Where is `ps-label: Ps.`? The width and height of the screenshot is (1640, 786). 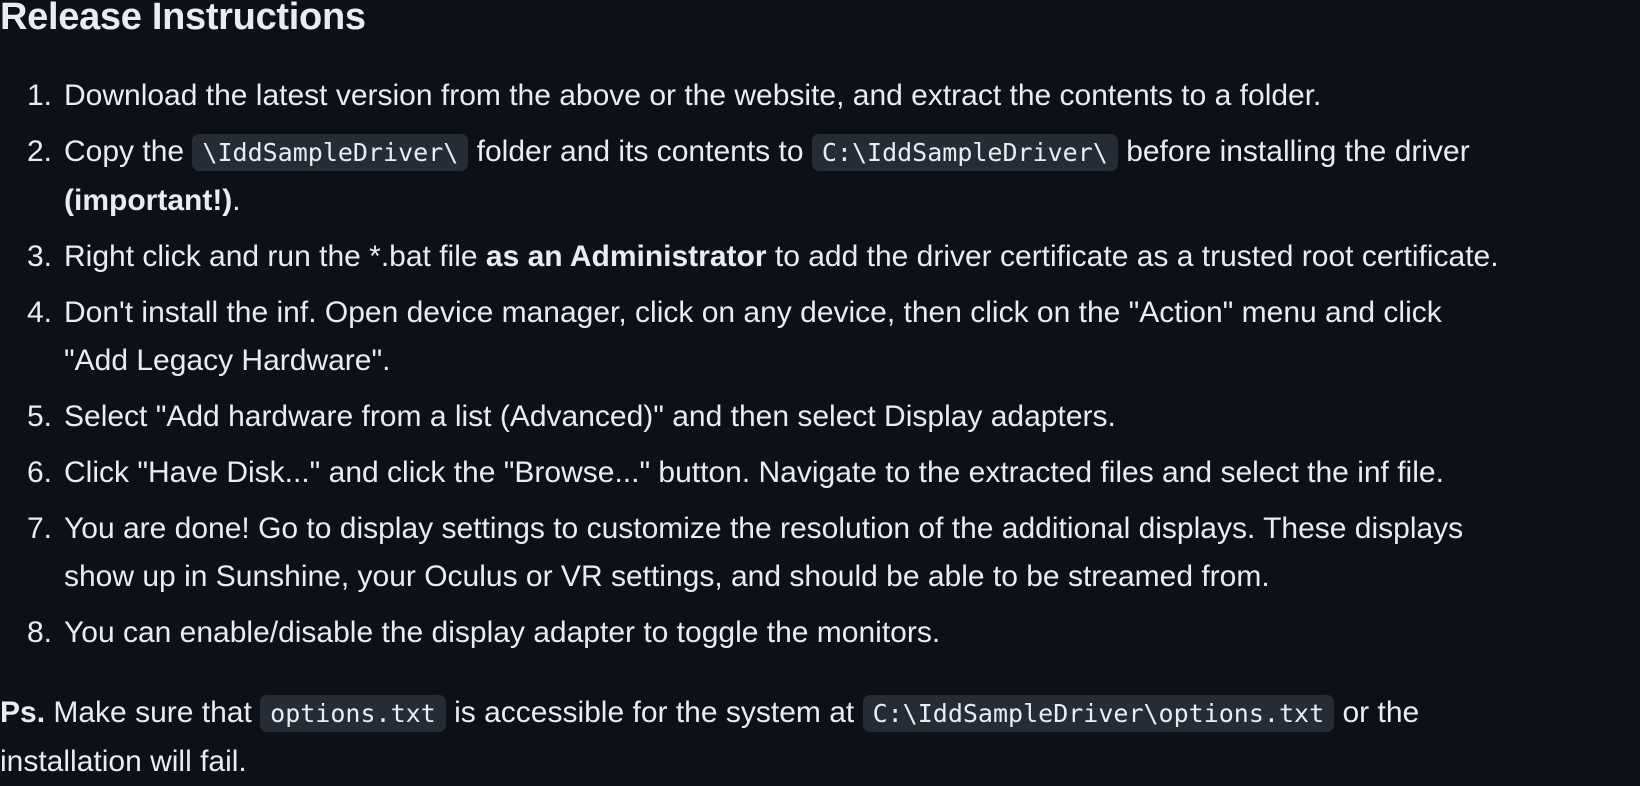 ps-label: Ps. is located at coordinates (23, 712).